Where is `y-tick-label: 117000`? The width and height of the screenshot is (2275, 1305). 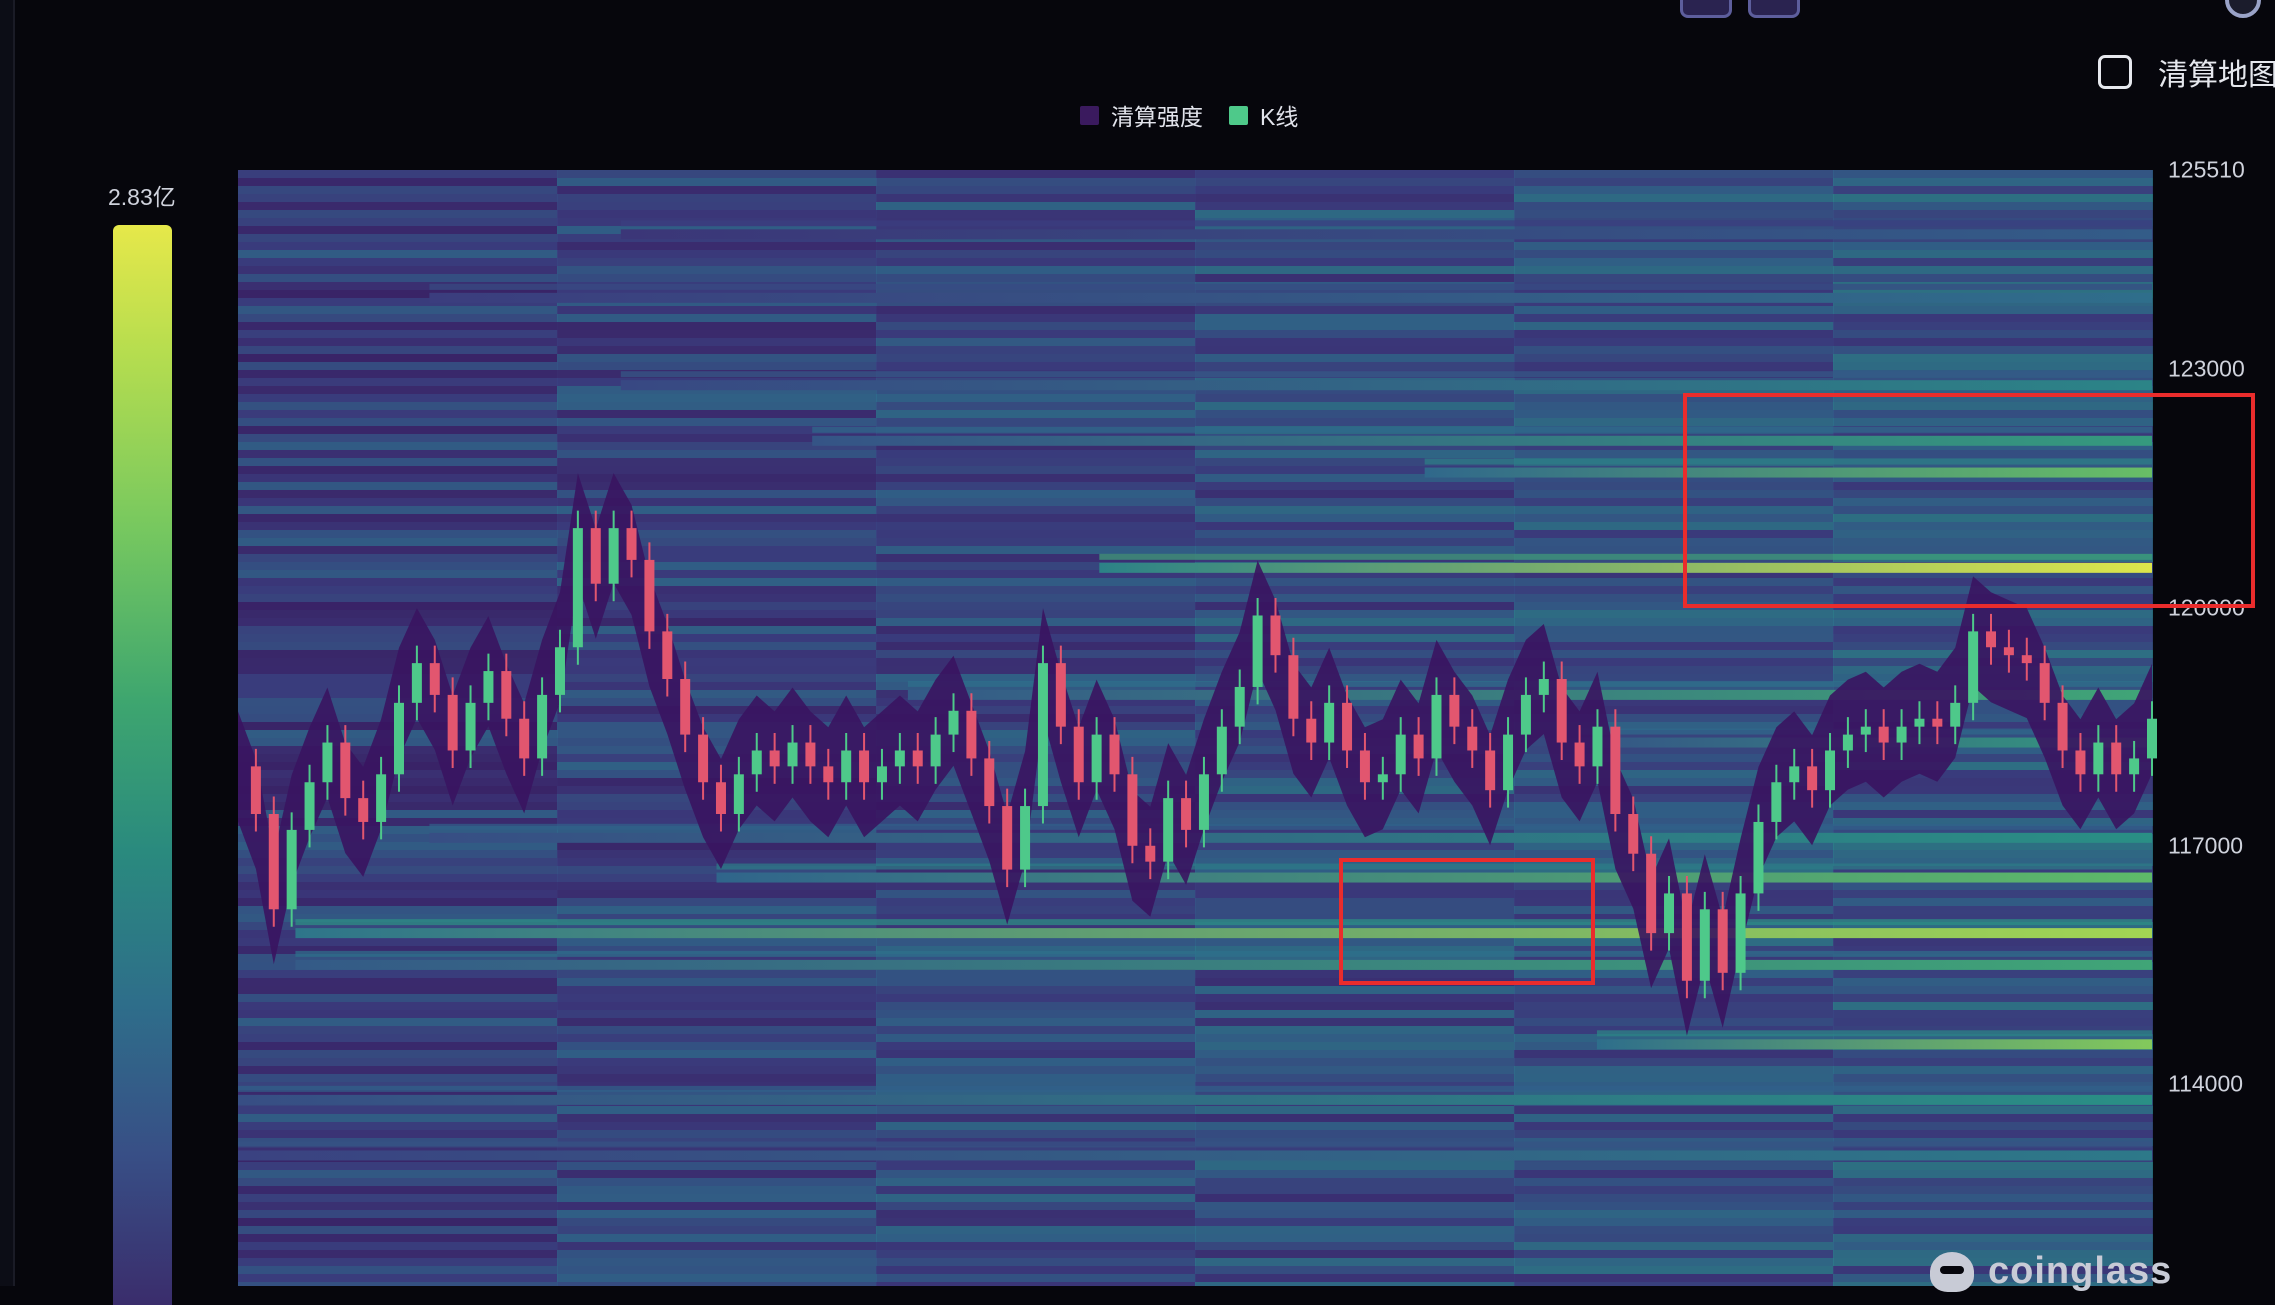 y-tick-label: 117000 is located at coordinates (2206, 845).